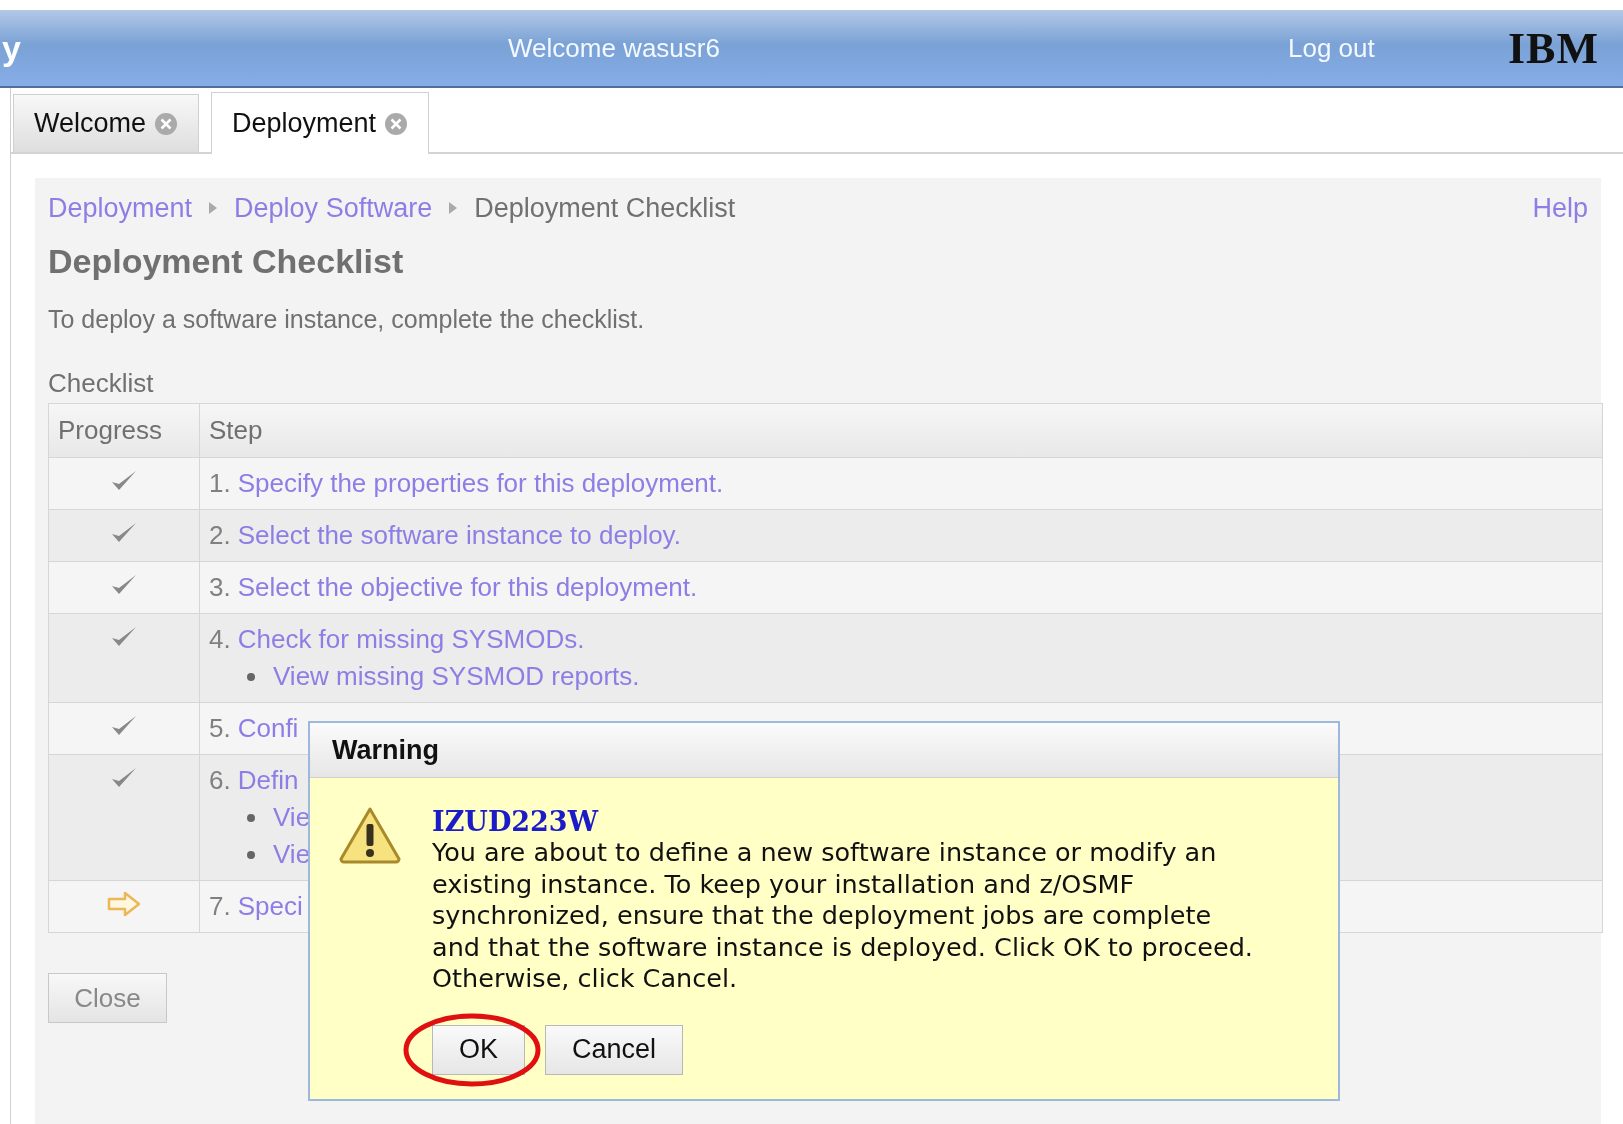  Describe the element at coordinates (347, 319) in the screenshot. I see `description-text: To deploy a software instance, complete the checklist.` at that location.